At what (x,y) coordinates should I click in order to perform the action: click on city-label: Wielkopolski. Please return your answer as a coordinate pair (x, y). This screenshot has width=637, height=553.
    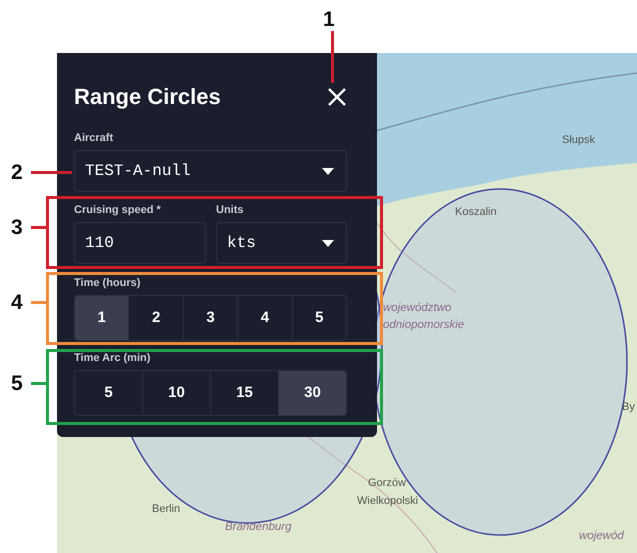
    Looking at the image, I should click on (387, 501).